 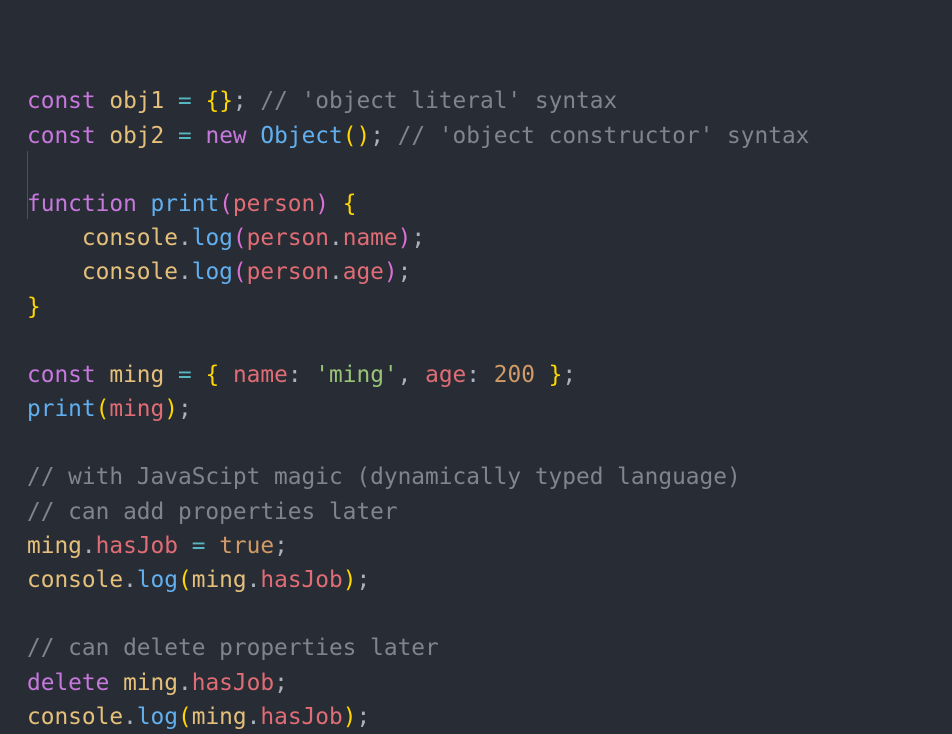 I want to click on code-line: console.log(person.age);, so click(x=489, y=272).